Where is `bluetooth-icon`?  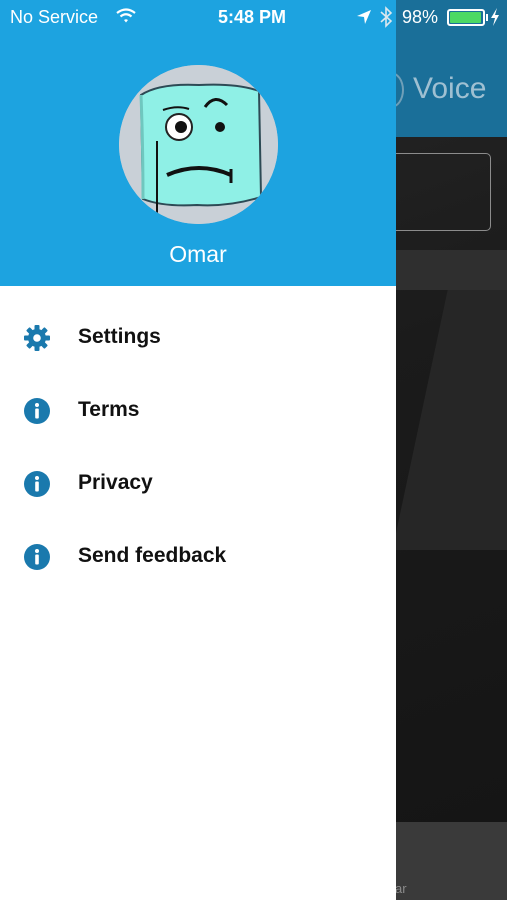
bluetooth-icon is located at coordinates (386, 17).